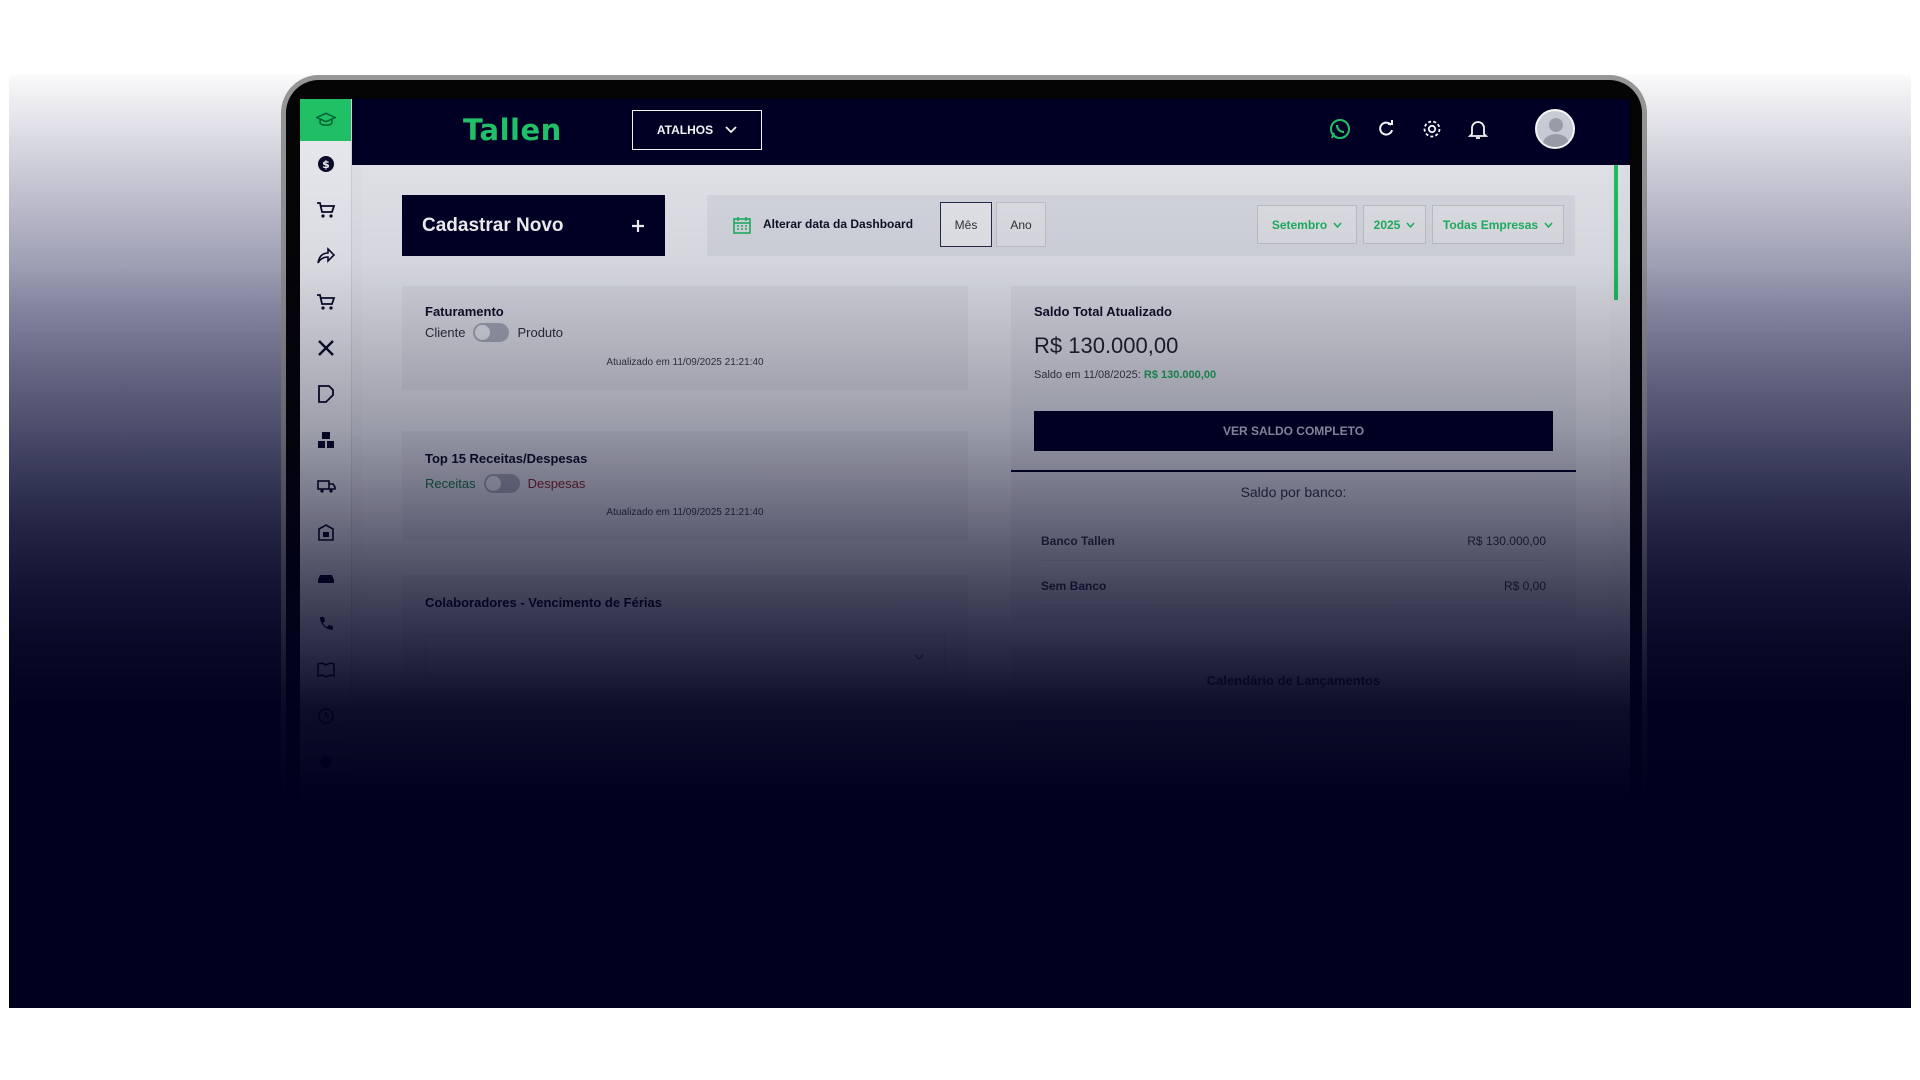  Describe the element at coordinates (445, 332) in the screenshot. I see `toggle-label-cliente: Cliente` at that location.